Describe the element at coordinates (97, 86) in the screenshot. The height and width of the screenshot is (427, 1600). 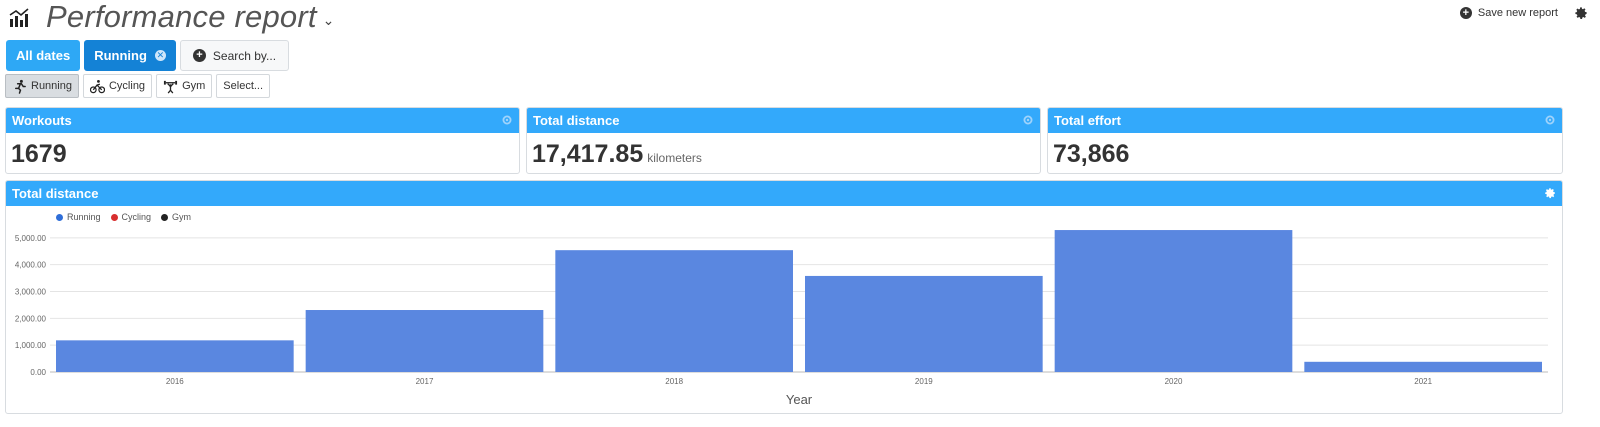
I see `cycling-icon` at that location.